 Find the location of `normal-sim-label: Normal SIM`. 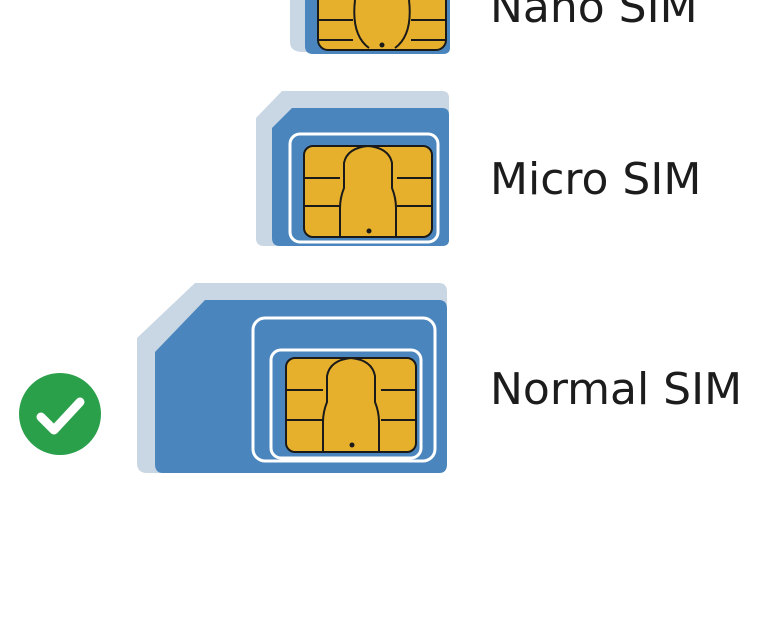

normal-sim-label: Normal SIM is located at coordinates (616, 389).